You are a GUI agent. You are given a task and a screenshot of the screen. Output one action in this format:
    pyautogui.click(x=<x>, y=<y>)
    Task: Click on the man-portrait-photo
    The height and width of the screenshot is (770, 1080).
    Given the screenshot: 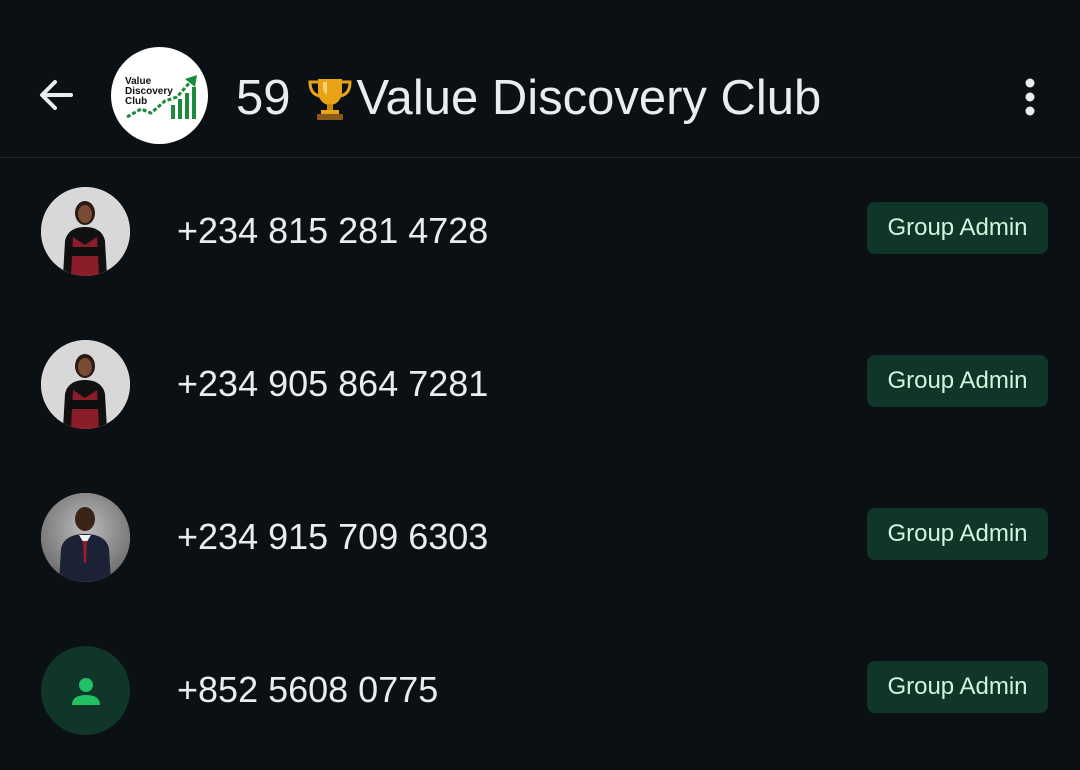 What is the action you would take?
    pyautogui.click(x=85, y=537)
    